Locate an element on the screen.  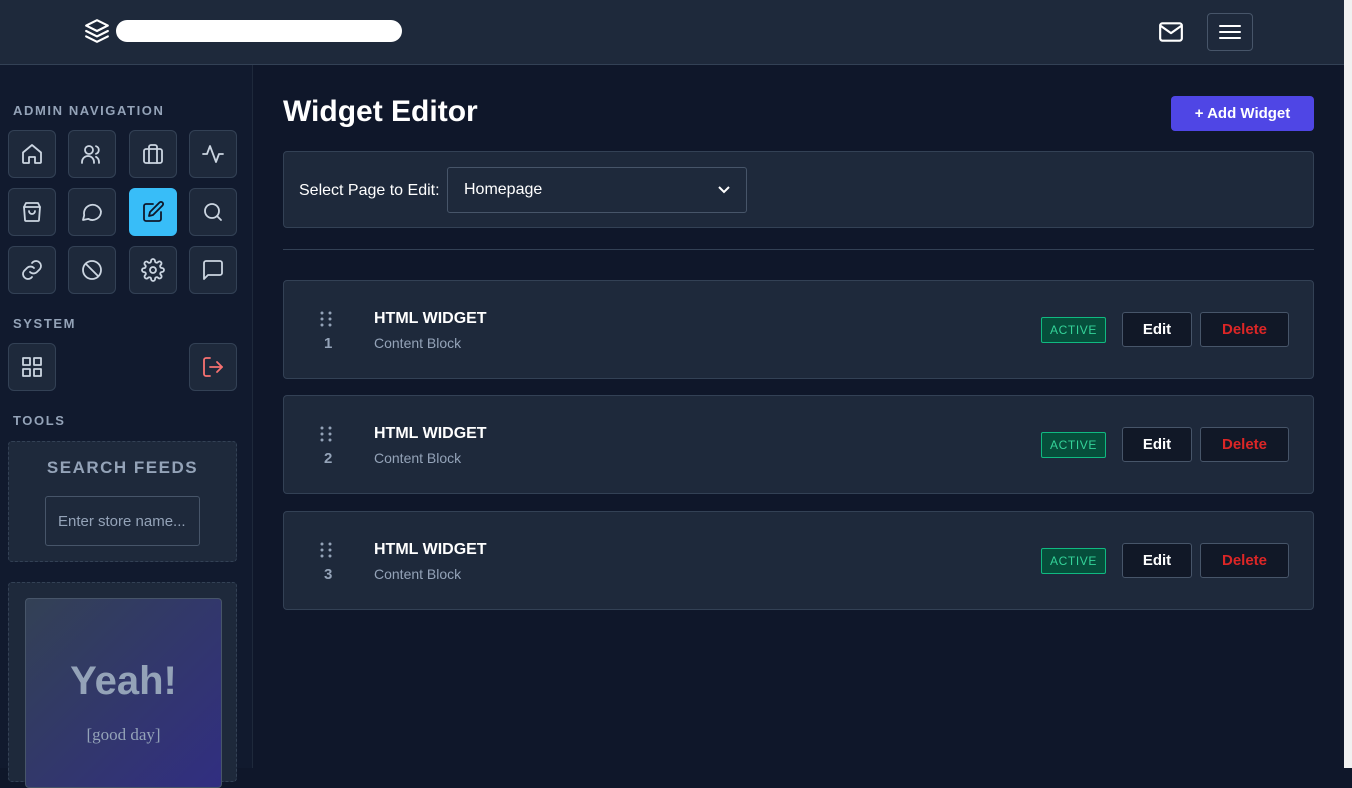
brand is located at coordinates (243, 31).